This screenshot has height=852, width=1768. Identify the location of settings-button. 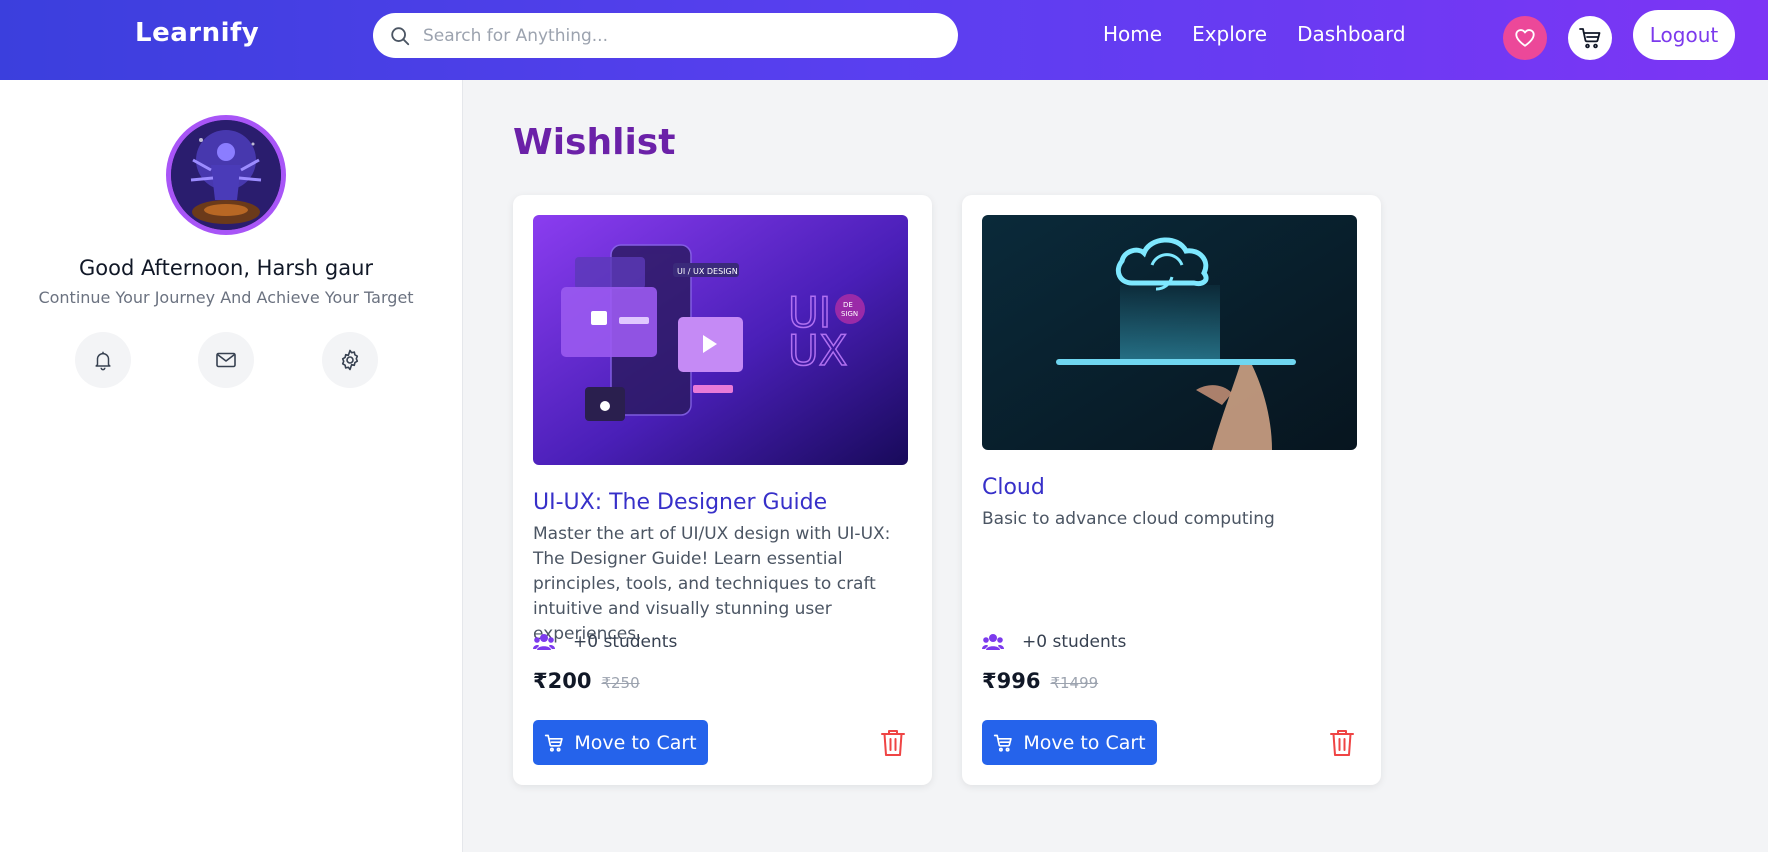
(350, 360).